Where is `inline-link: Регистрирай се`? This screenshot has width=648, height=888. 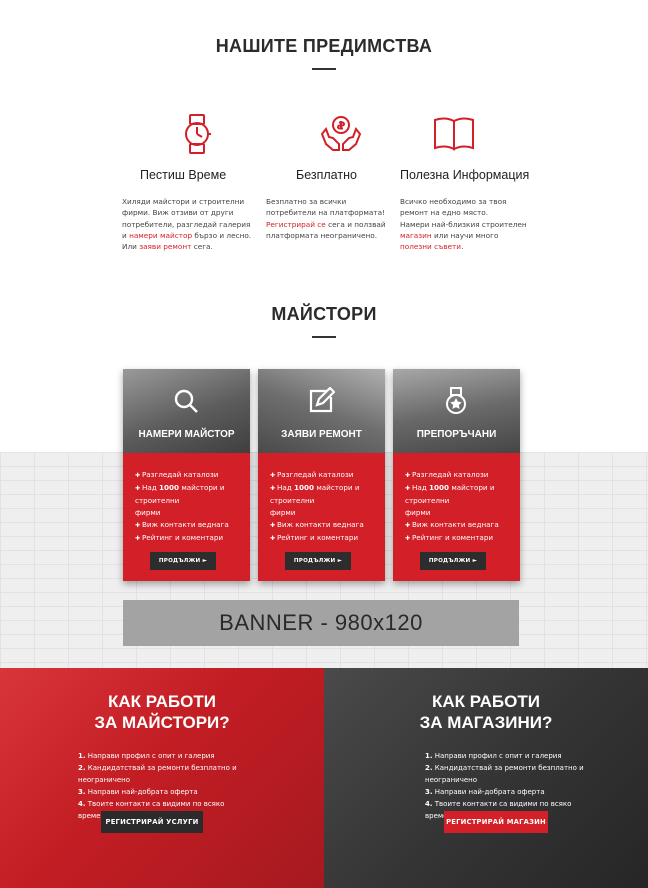 inline-link: Регистрирай се is located at coordinates (296, 224).